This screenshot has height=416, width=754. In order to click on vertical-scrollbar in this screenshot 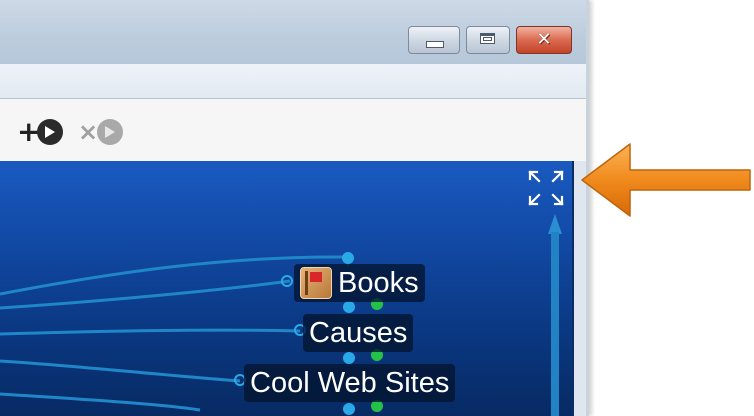, I will do `click(555, 315)`.